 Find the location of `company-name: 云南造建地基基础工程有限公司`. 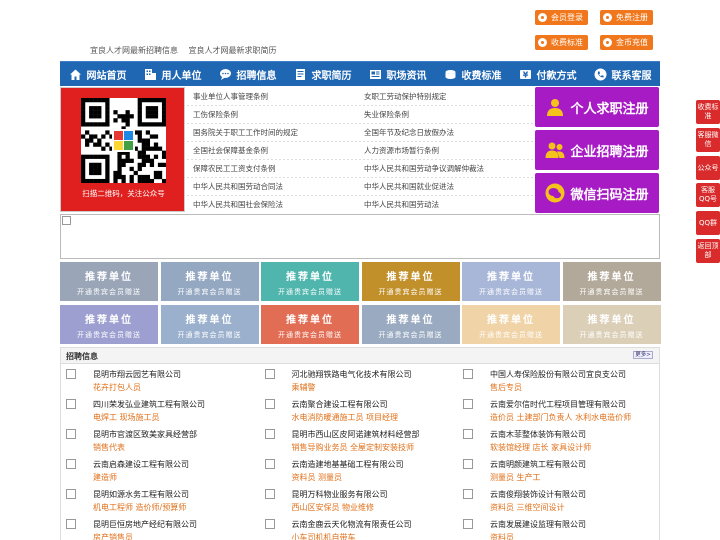

company-name: 云南造建地基基础工程有限公司 is located at coordinates (348, 464).